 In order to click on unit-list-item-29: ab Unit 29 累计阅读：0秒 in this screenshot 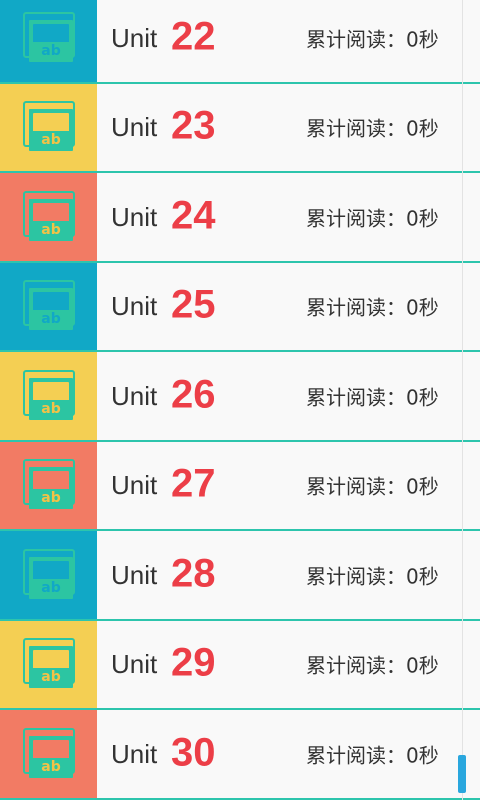, I will do `click(240, 665)`.